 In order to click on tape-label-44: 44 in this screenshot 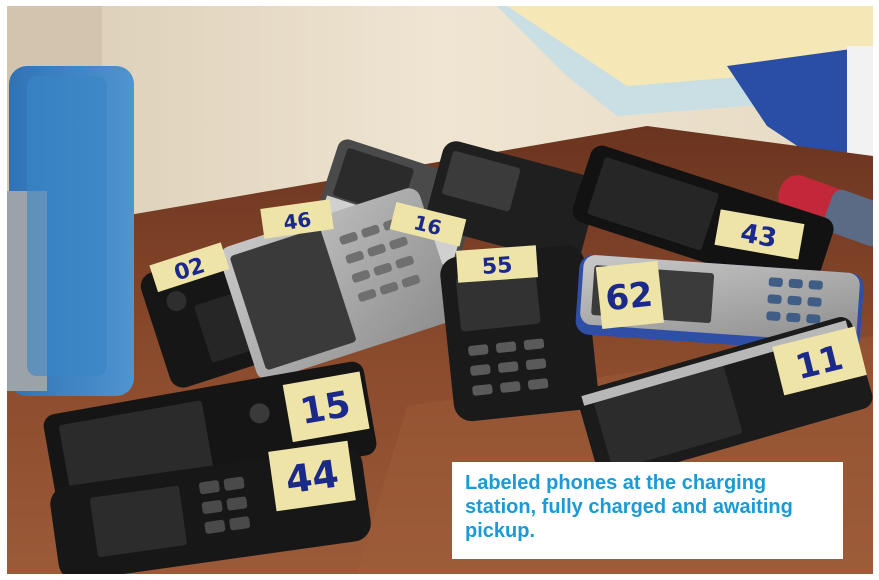, I will do `click(312, 476)`.